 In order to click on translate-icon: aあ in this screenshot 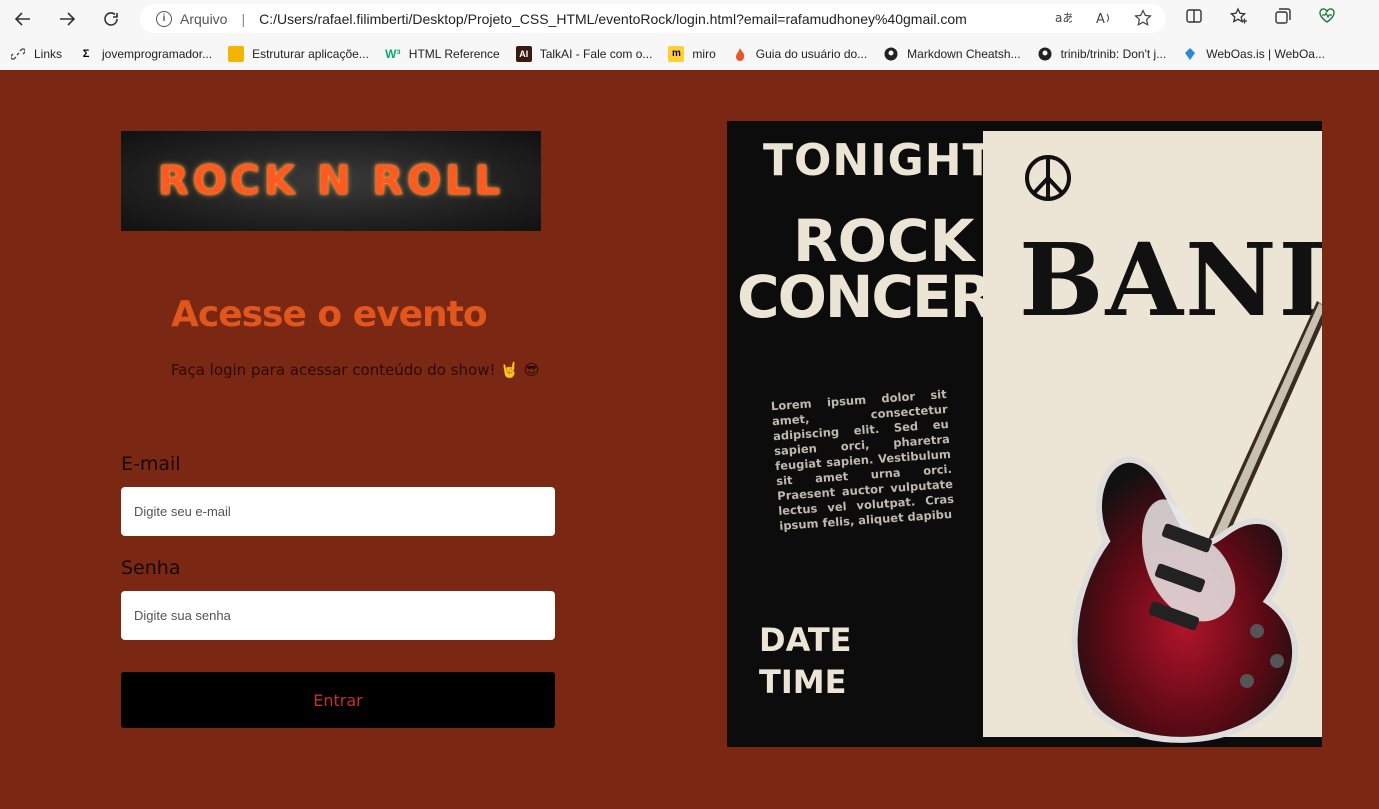, I will do `click(1064, 19)`.